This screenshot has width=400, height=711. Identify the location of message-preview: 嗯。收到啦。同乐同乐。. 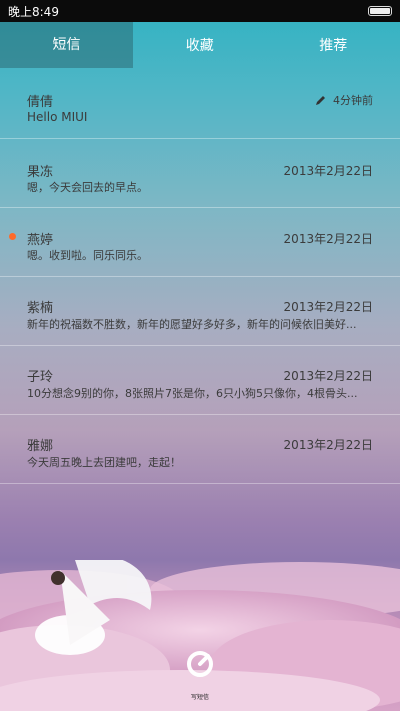
(87, 255).